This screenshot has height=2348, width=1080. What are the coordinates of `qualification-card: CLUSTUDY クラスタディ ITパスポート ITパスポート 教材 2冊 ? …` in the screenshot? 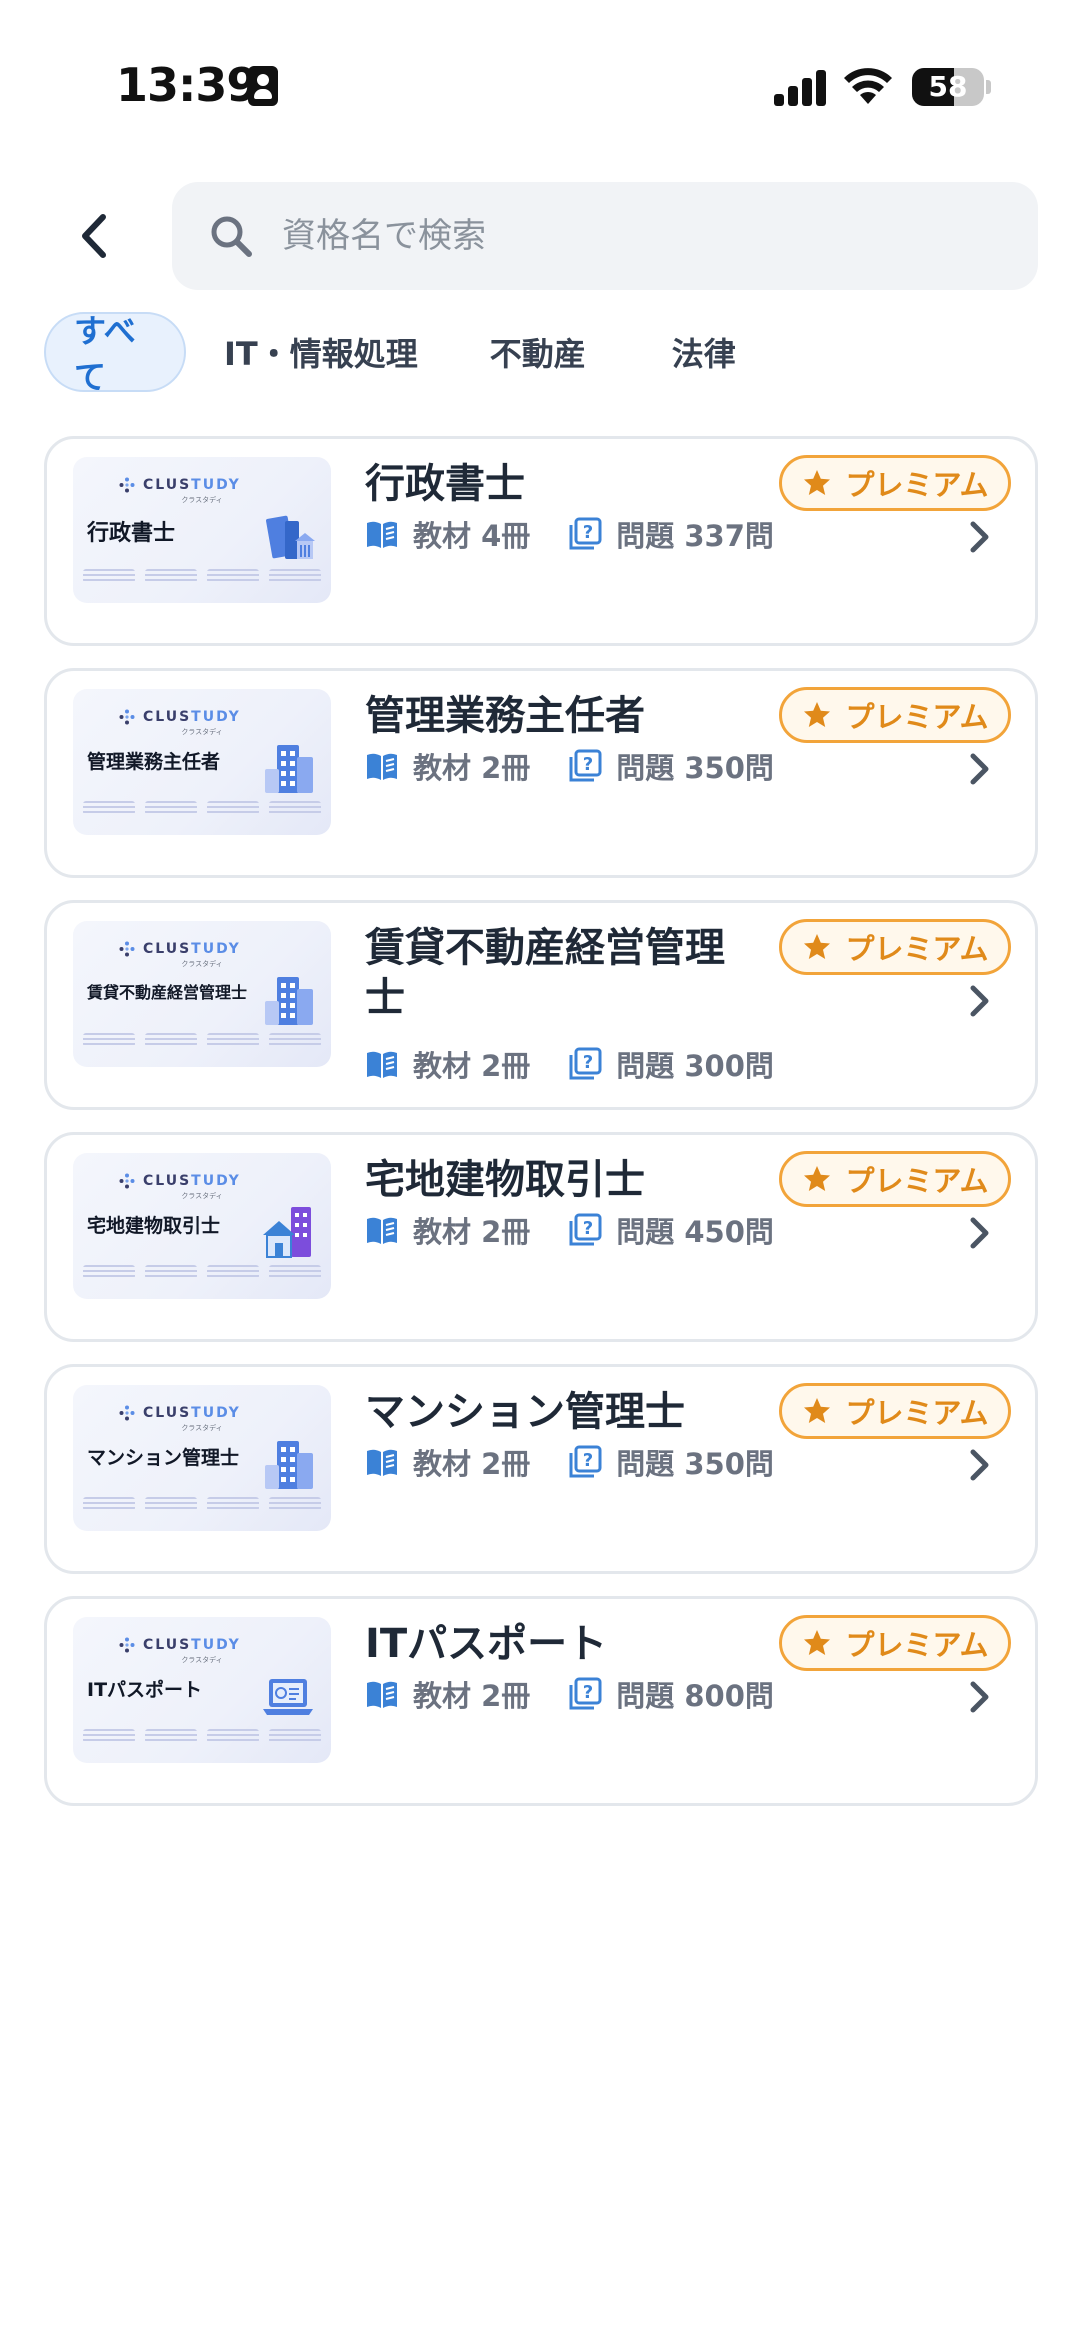 It's located at (541, 1701).